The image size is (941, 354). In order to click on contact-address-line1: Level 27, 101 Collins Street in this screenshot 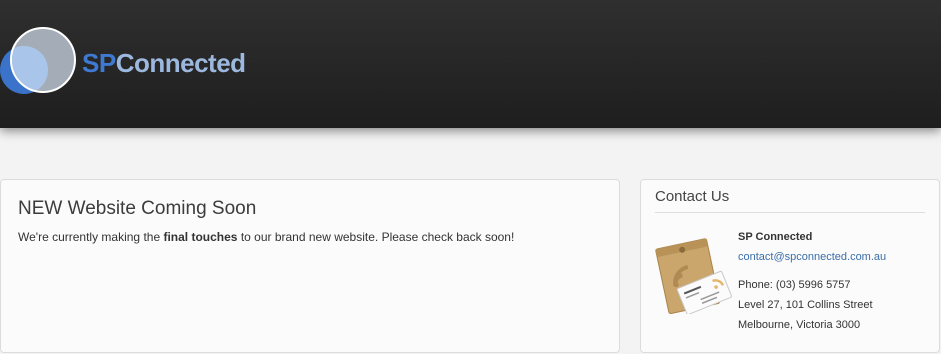, I will do `click(805, 305)`.